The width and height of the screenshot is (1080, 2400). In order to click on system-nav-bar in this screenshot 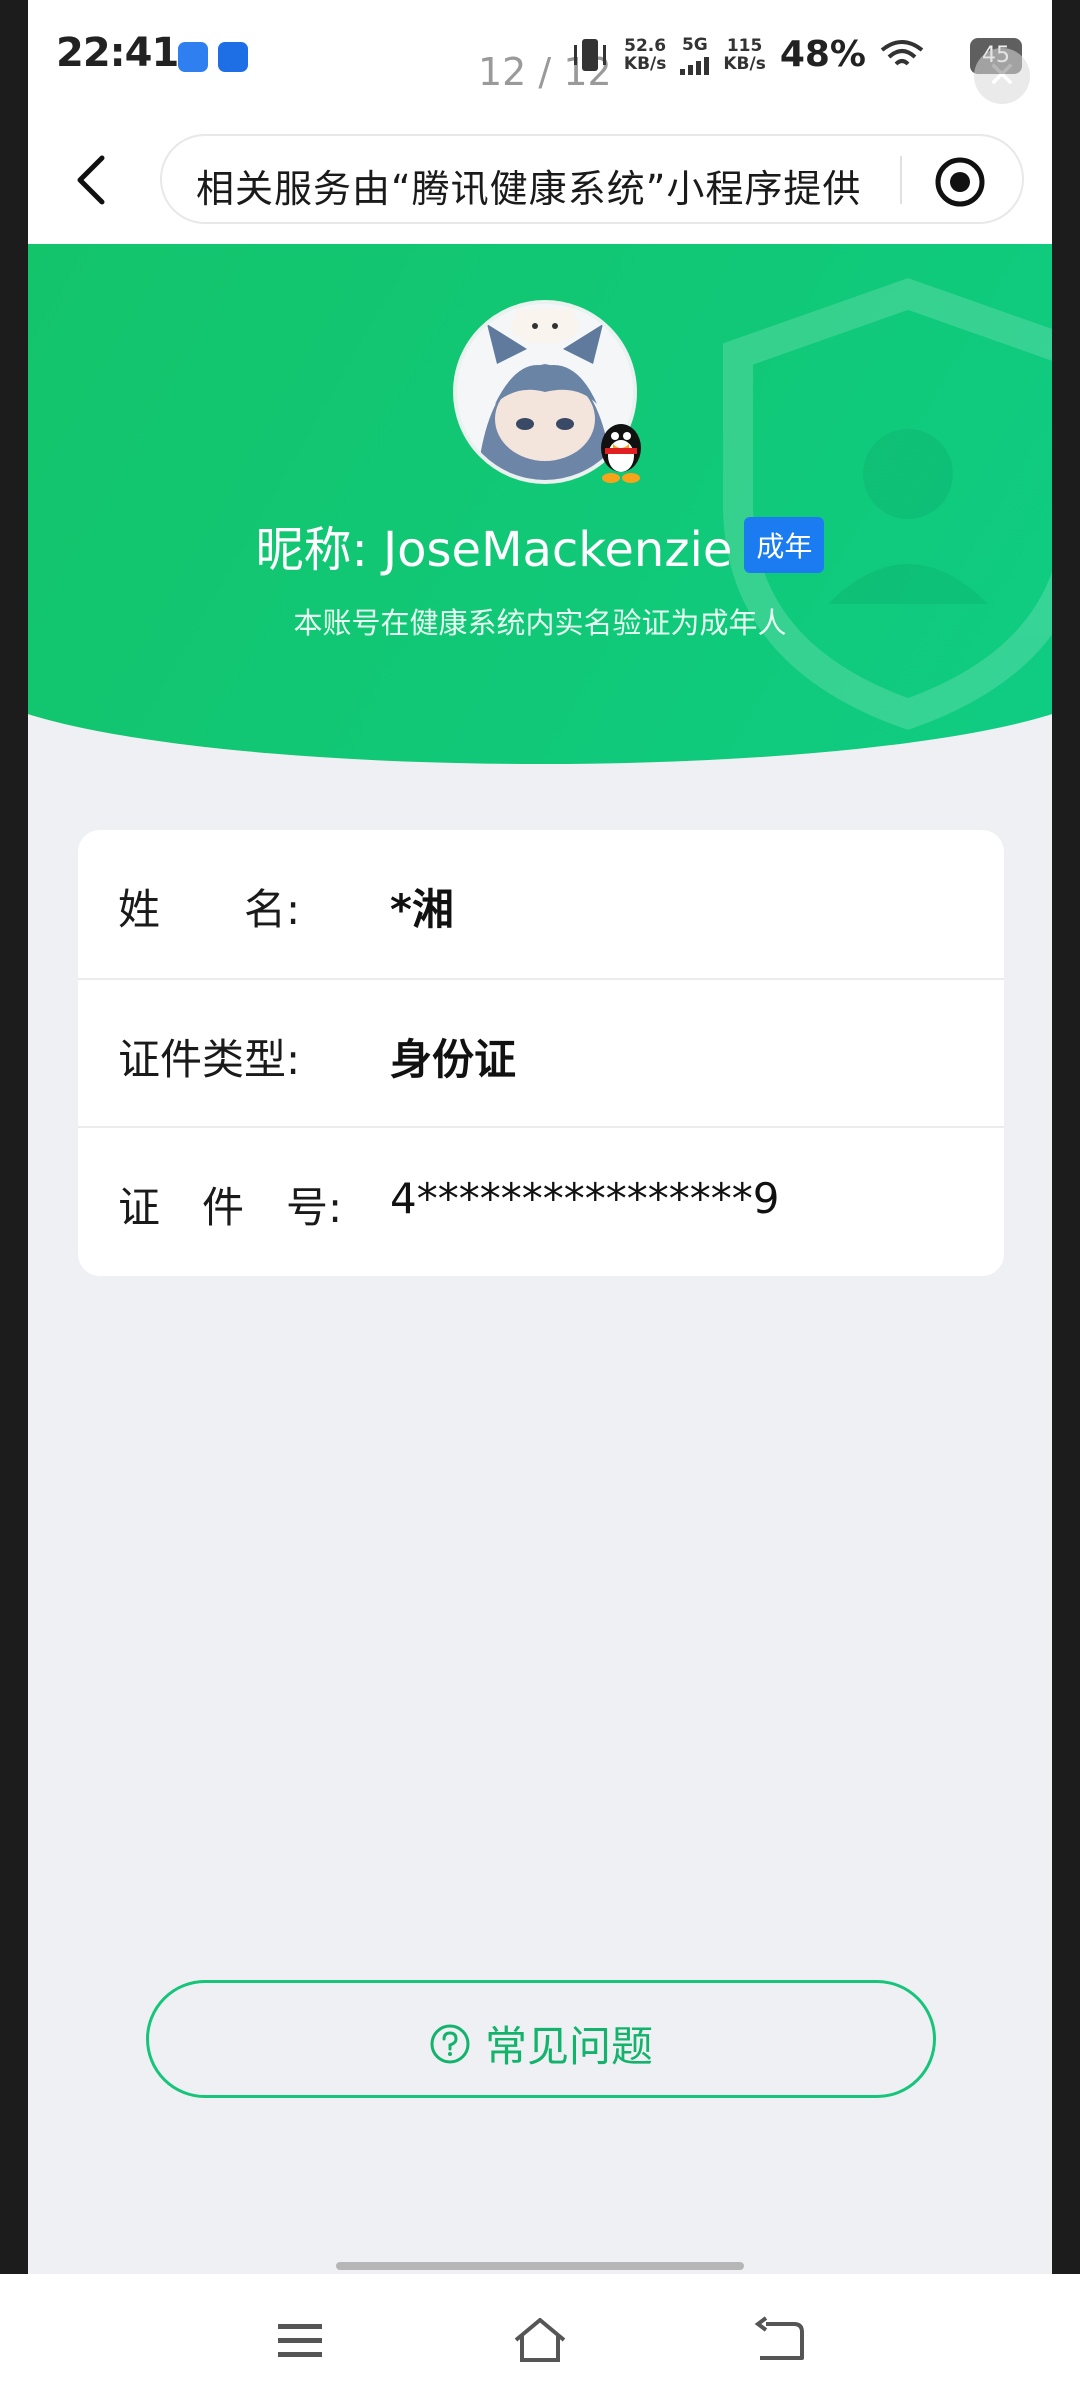, I will do `click(540, 2337)`.